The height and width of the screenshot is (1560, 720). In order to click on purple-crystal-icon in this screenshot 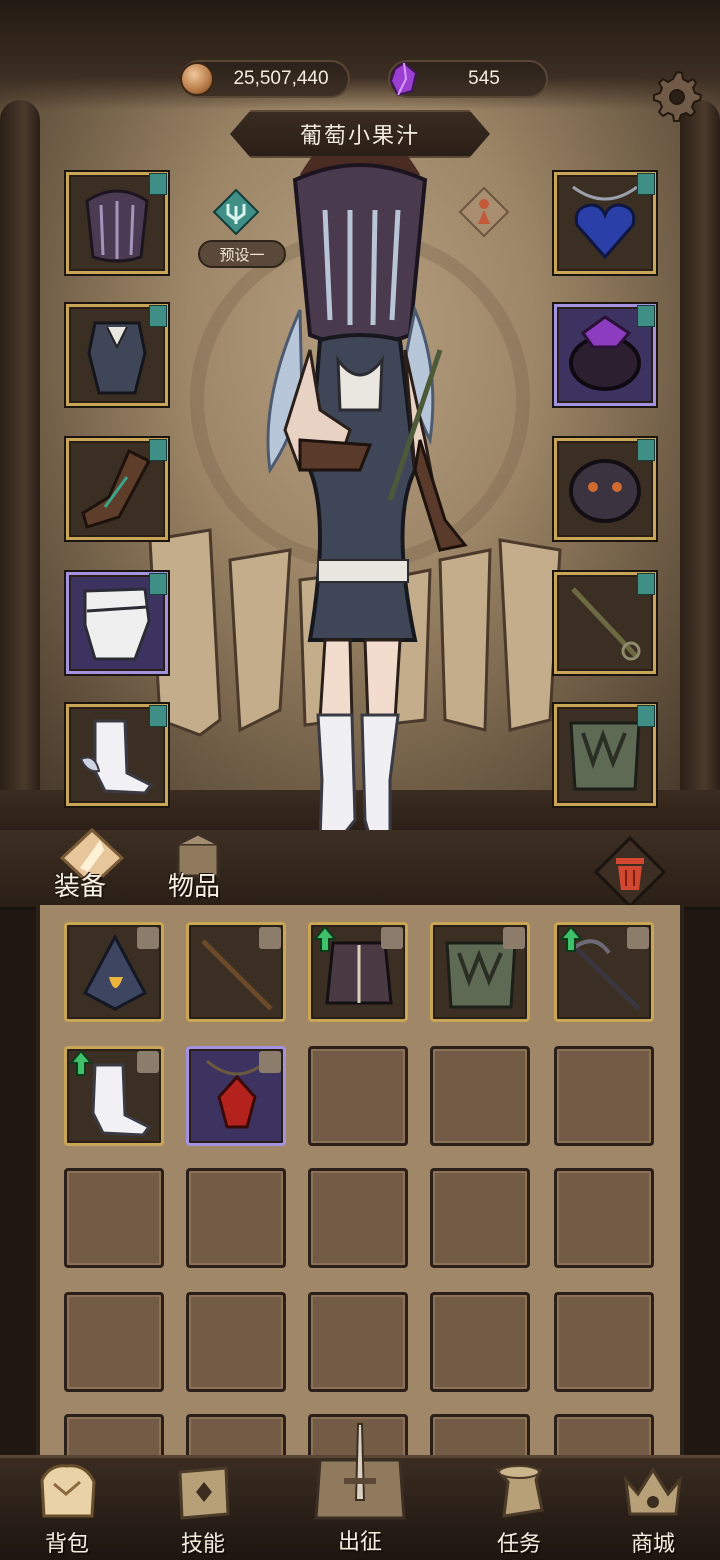, I will do `click(403, 79)`.